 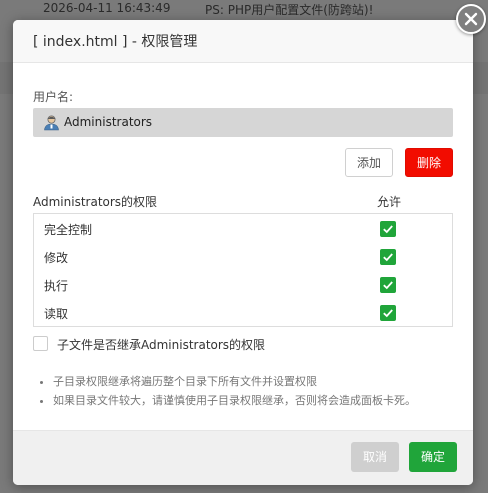 I want to click on note-item: 如果目录文件较大，请谨慎使用子目录权限继承，否则将会造成面板卡死。, so click(x=263, y=400).